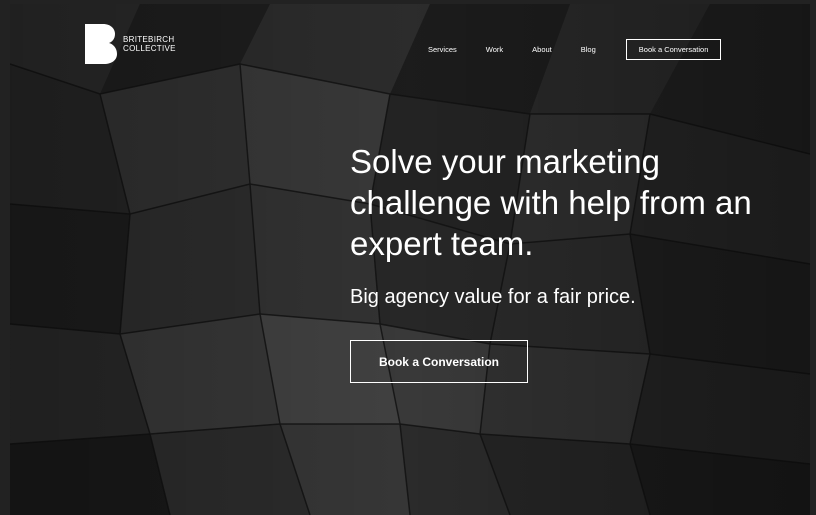 The height and width of the screenshot is (515, 816). I want to click on brand-logo: BRITEBIRCH COLLECTIVE, so click(130, 44).